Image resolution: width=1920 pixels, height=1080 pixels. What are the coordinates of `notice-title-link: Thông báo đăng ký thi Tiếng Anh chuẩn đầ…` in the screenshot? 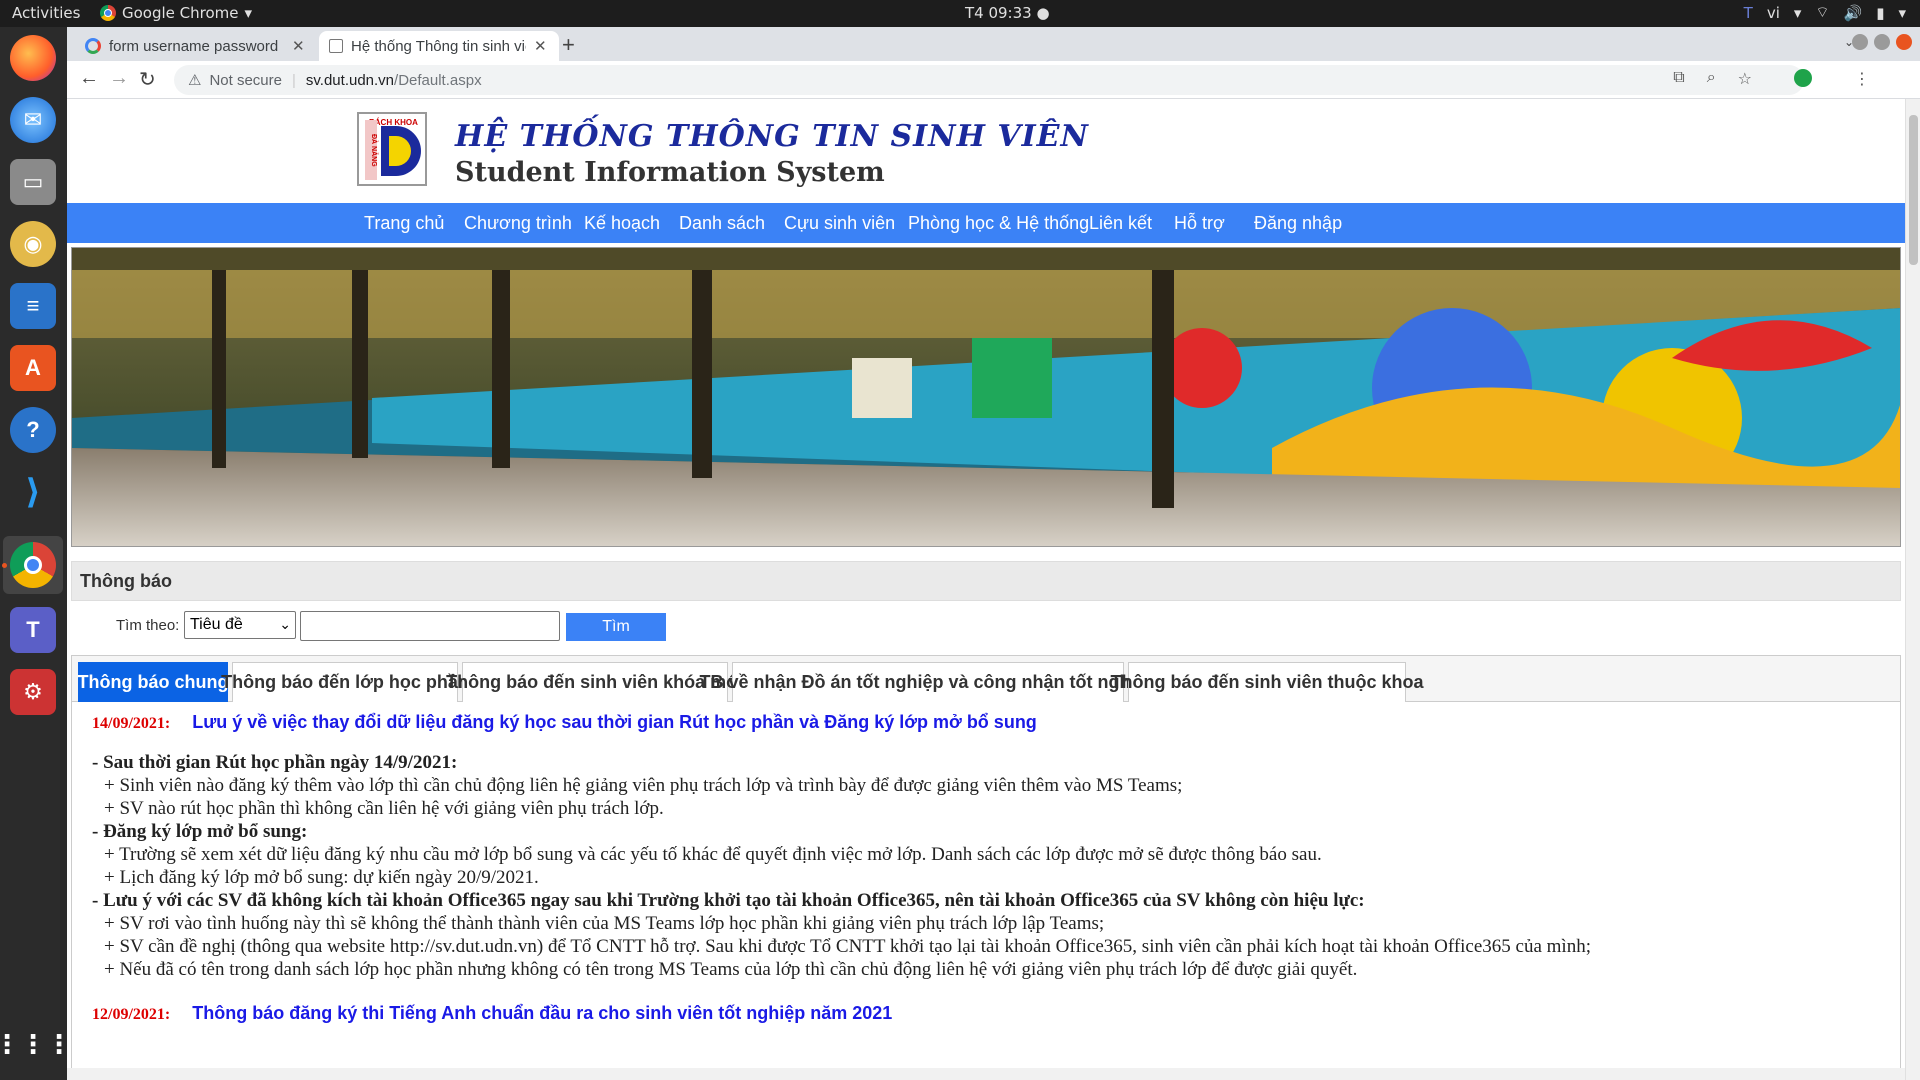 It's located at (542, 1013).